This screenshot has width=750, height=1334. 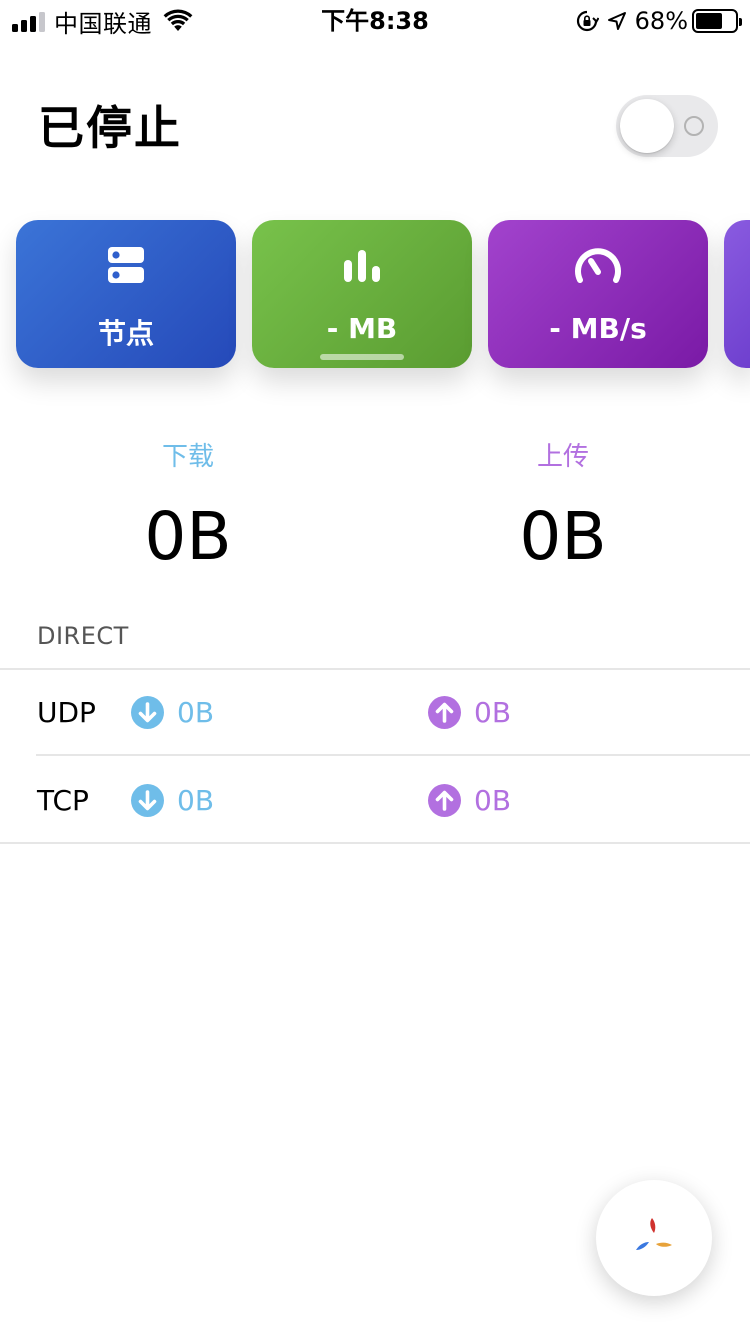 I want to click on udp-download-value: 0B, so click(x=196, y=712).